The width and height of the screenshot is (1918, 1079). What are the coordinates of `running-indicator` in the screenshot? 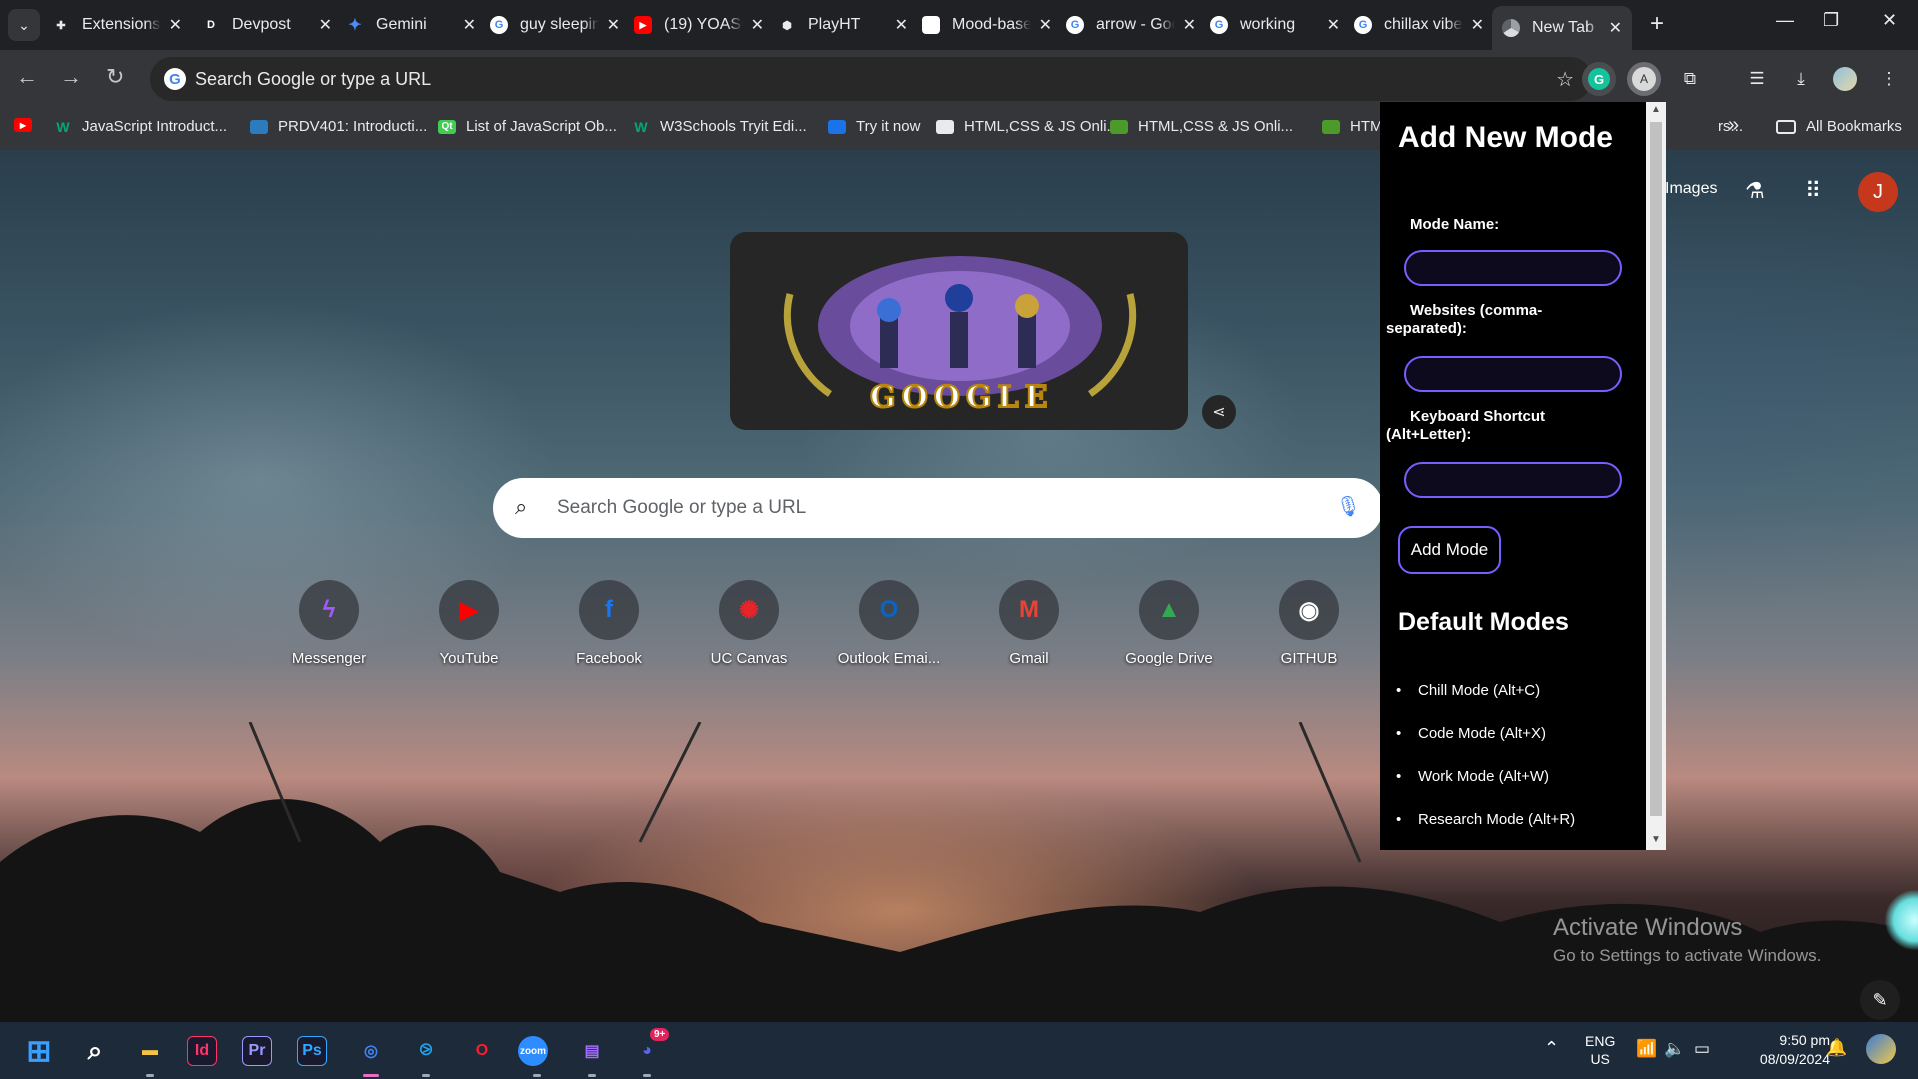 It's located at (426, 1075).